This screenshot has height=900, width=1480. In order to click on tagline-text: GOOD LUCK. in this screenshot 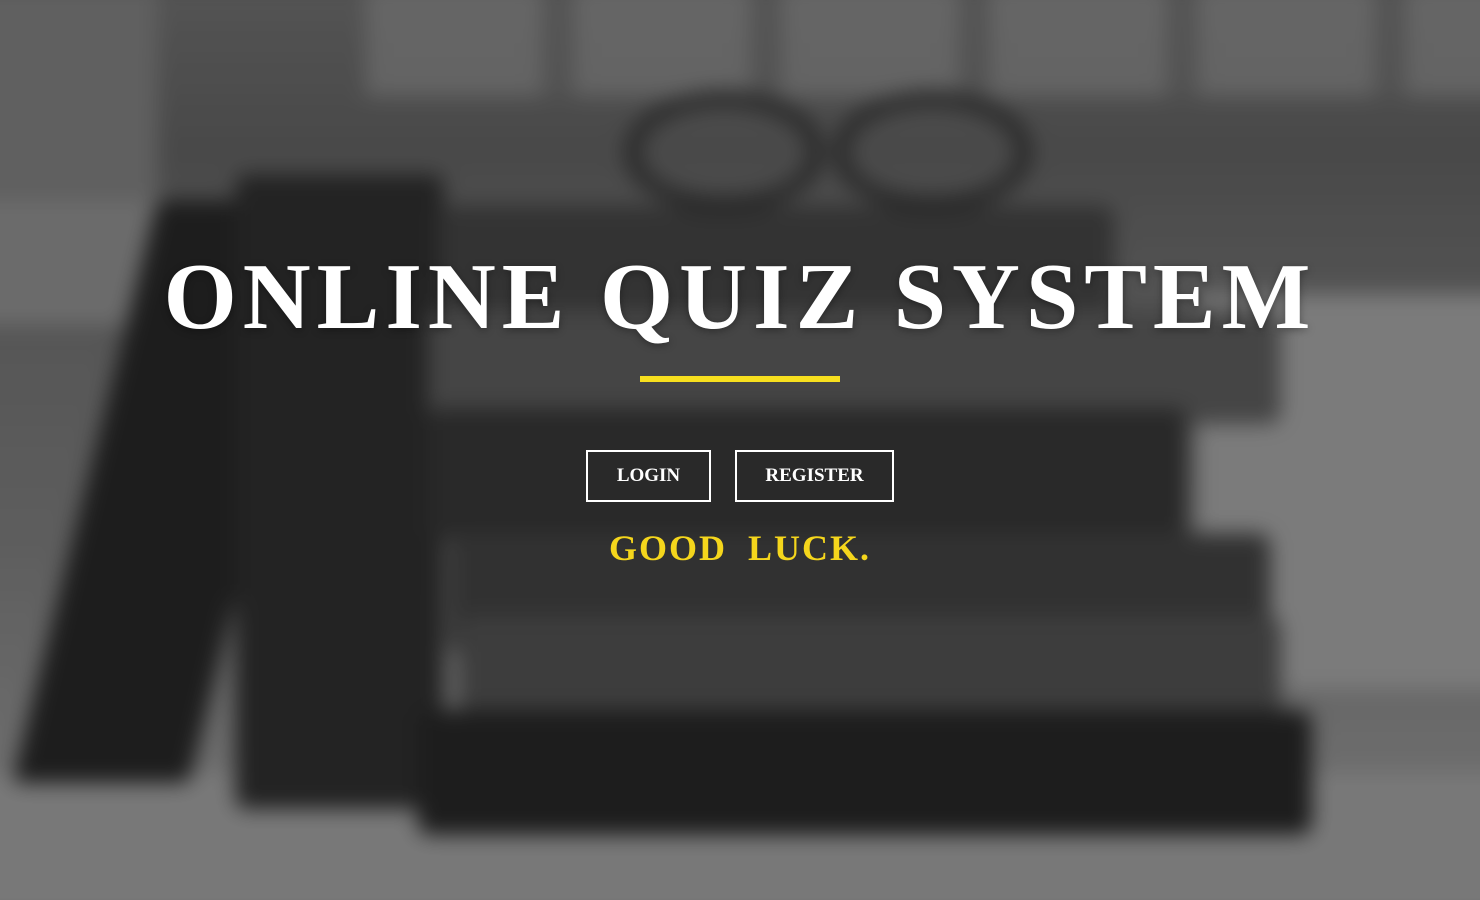, I will do `click(739, 548)`.